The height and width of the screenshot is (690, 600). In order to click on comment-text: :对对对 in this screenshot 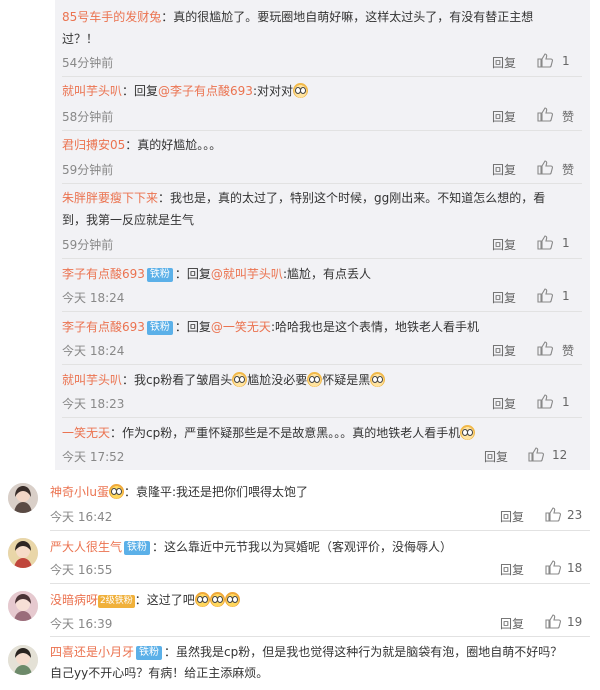, I will do `click(272, 91)`.